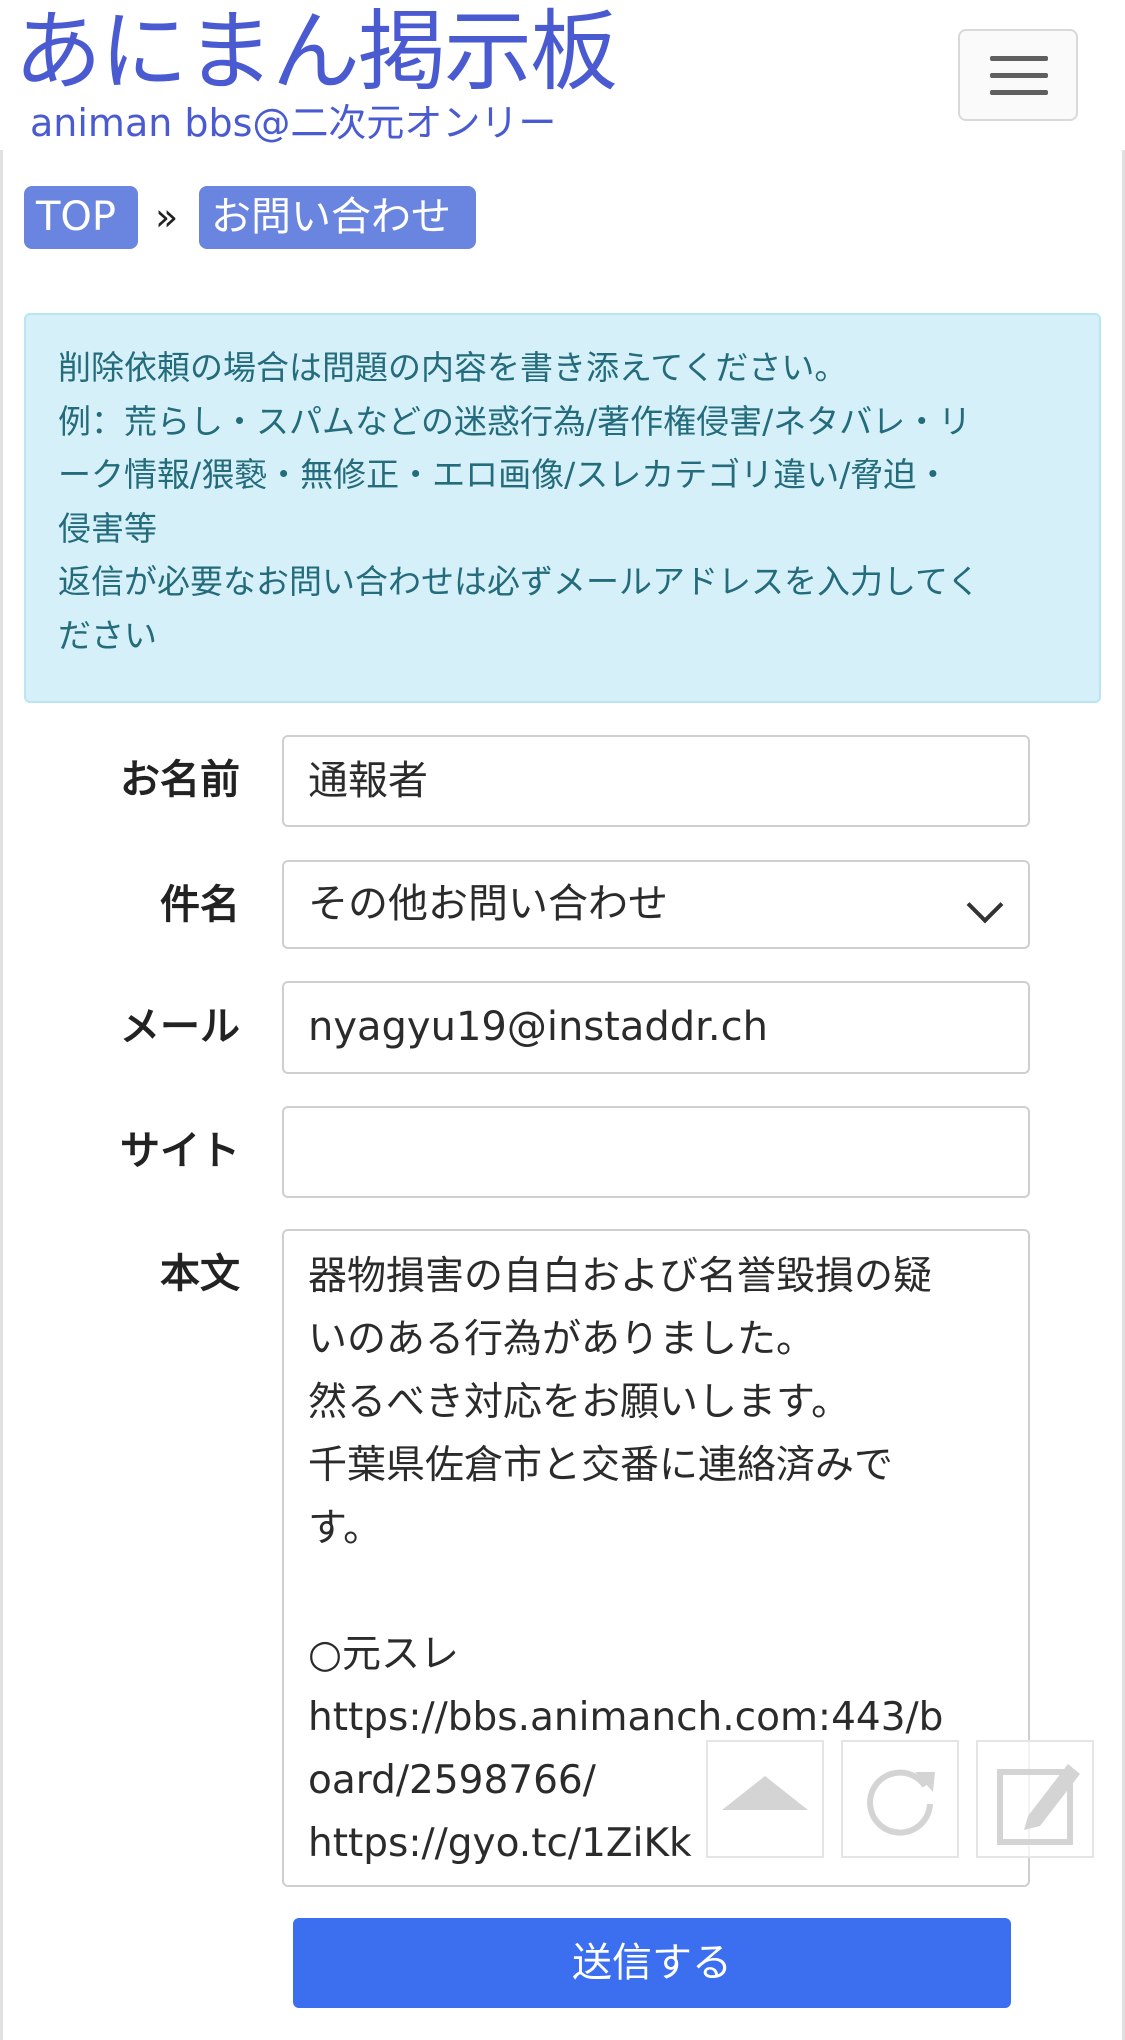  What do you see at coordinates (515, 421) in the screenshot?
I see `alert-line: 例：荒らし・スパムなどの迷惑行為/著作権侵害/ネタバレ・リ` at bounding box center [515, 421].